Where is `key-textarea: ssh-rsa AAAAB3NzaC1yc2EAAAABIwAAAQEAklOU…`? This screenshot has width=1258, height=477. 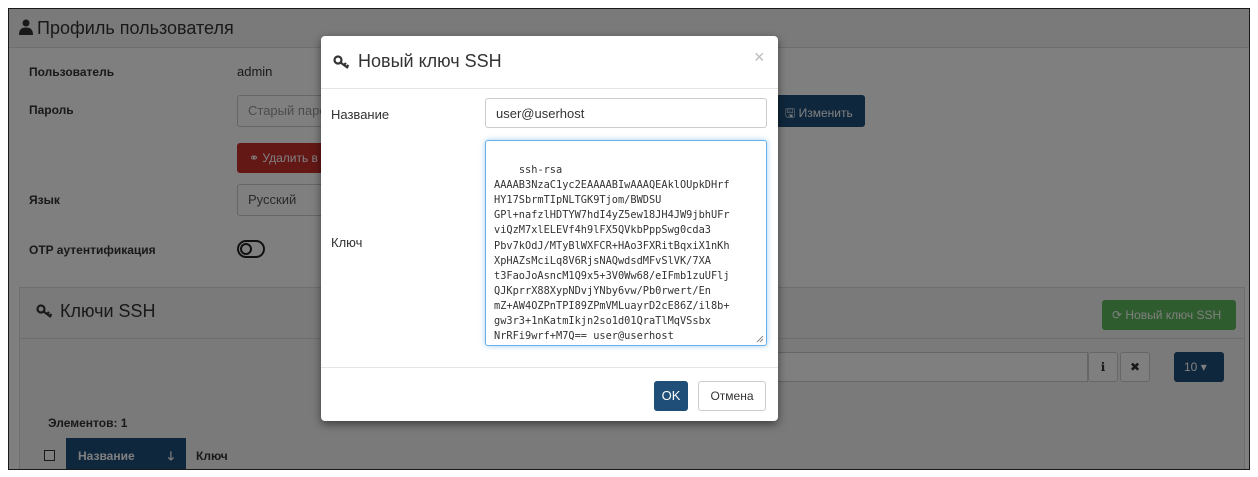
key-textarea: ssh-rsa AAAAB3NzaC1yc2EAAAABIwAAAQEAklOU… is located at coordinates (626, 243).